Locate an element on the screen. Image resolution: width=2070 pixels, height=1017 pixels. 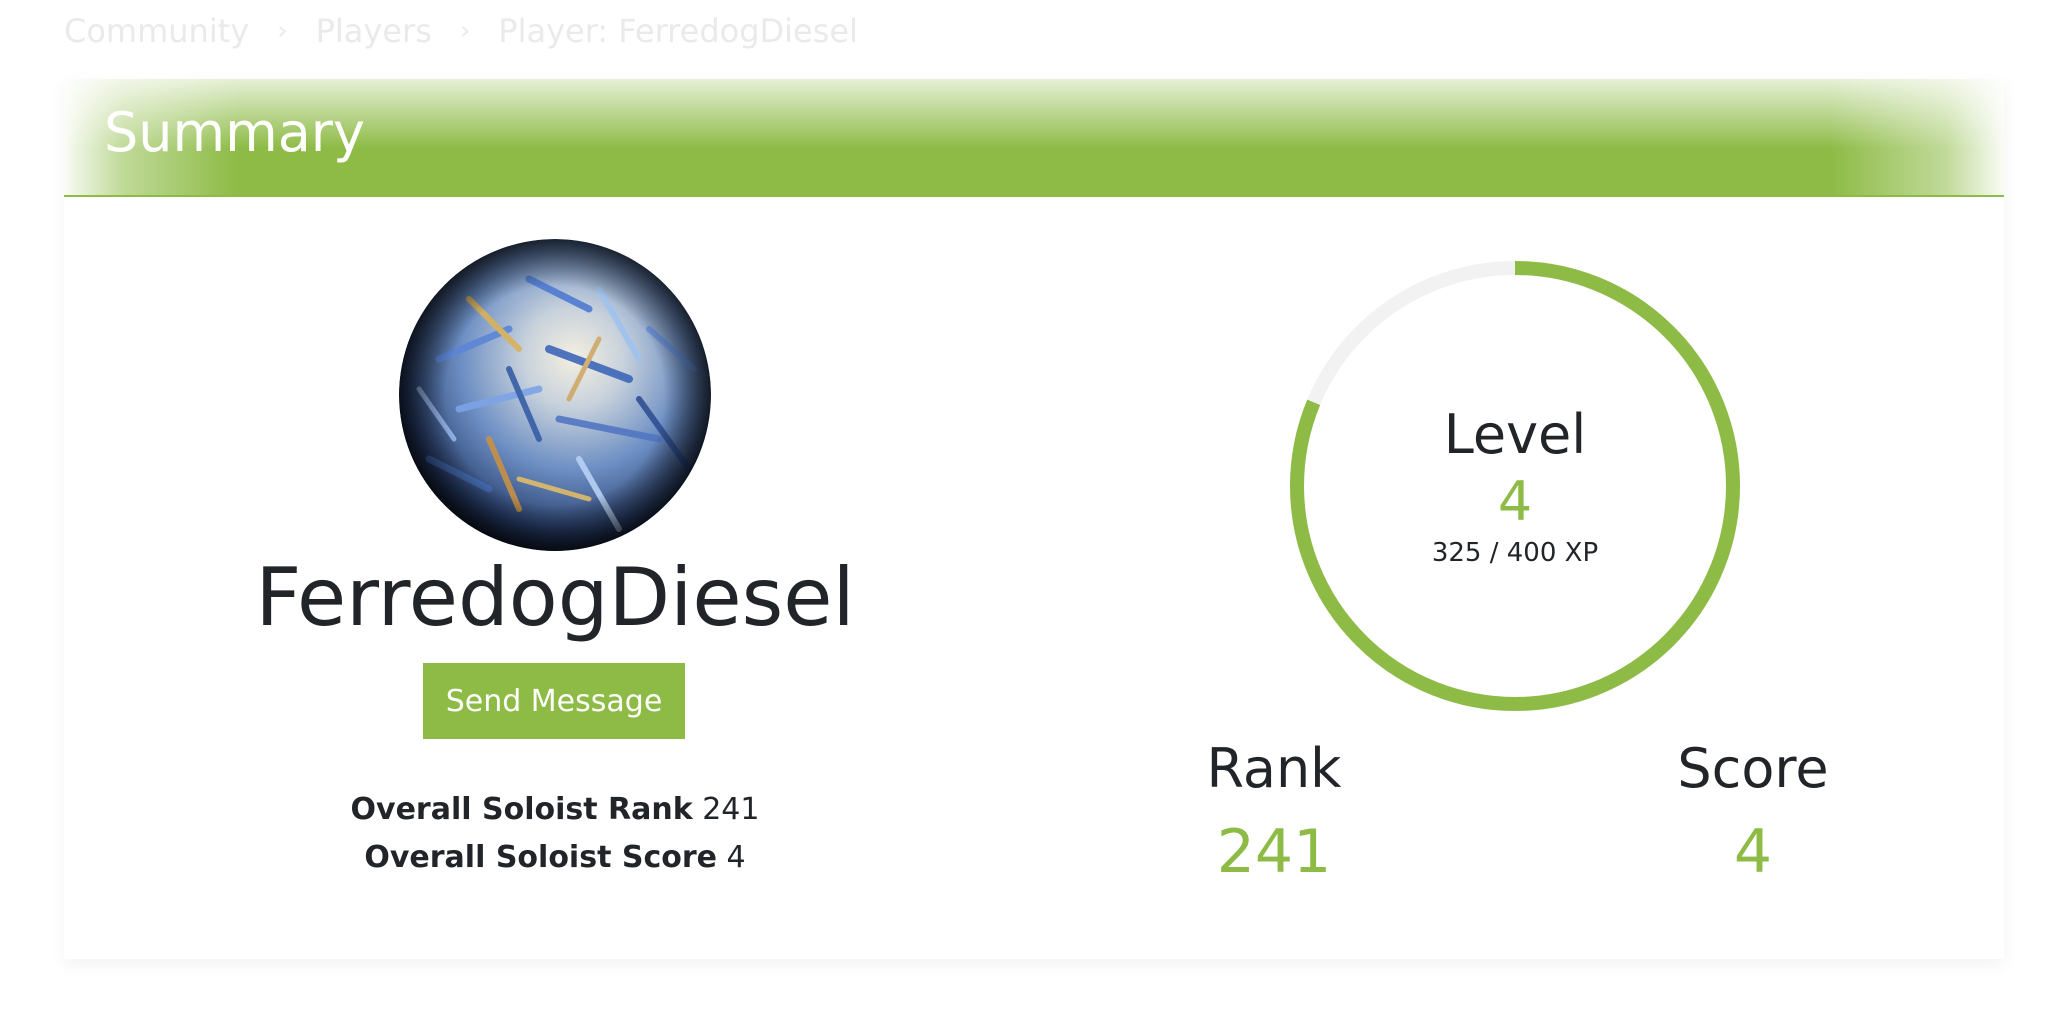
overall-soloist-rank: Overall Soloist Rank 241 is located at coordinates (555, 810).